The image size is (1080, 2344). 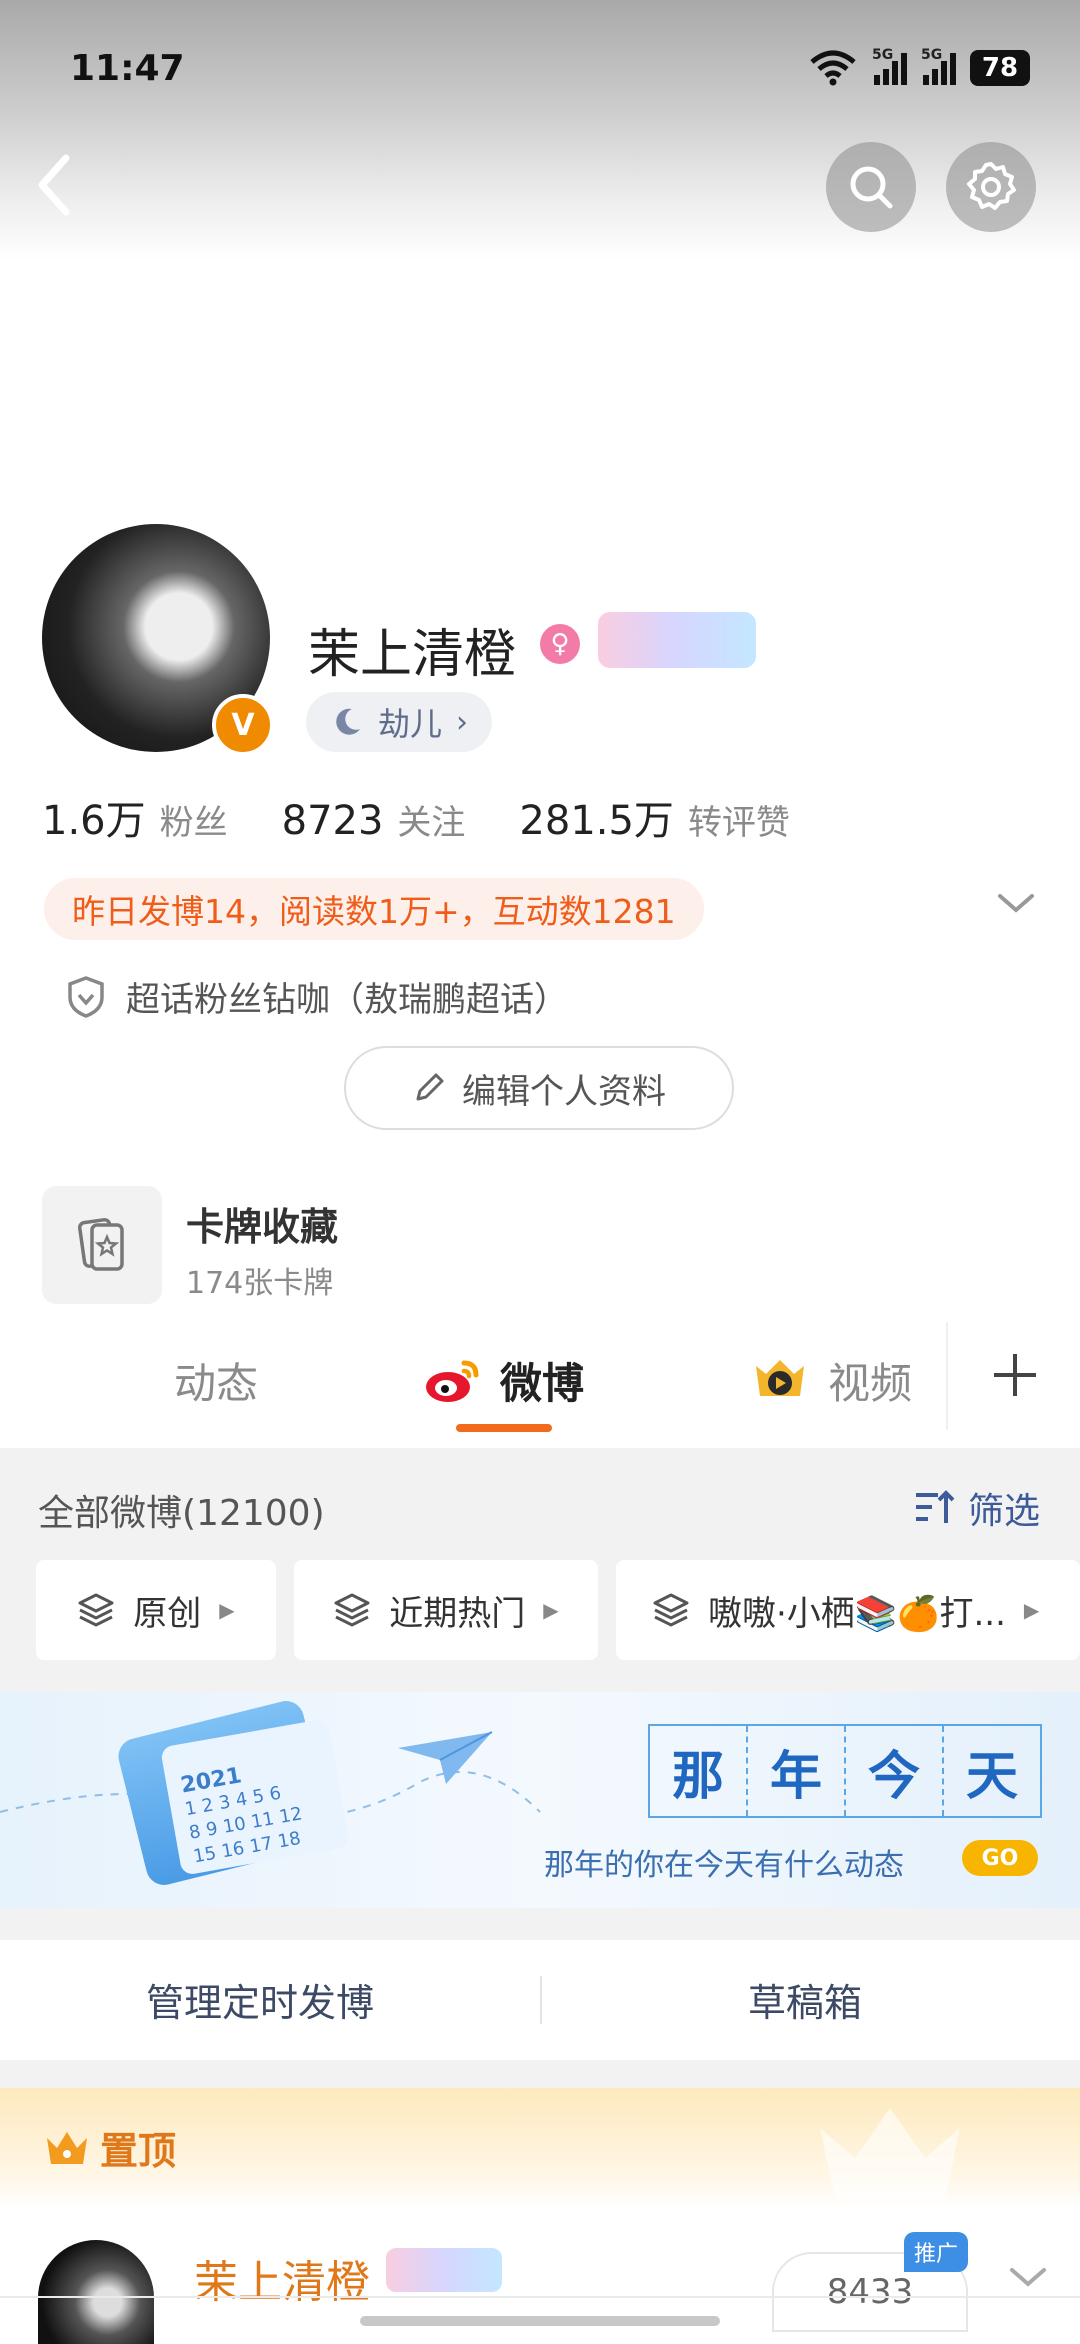 I want to click on chip-collection: 嗷嗷·小栖📚🍊打... ▶, so click(x=848, y=1610).